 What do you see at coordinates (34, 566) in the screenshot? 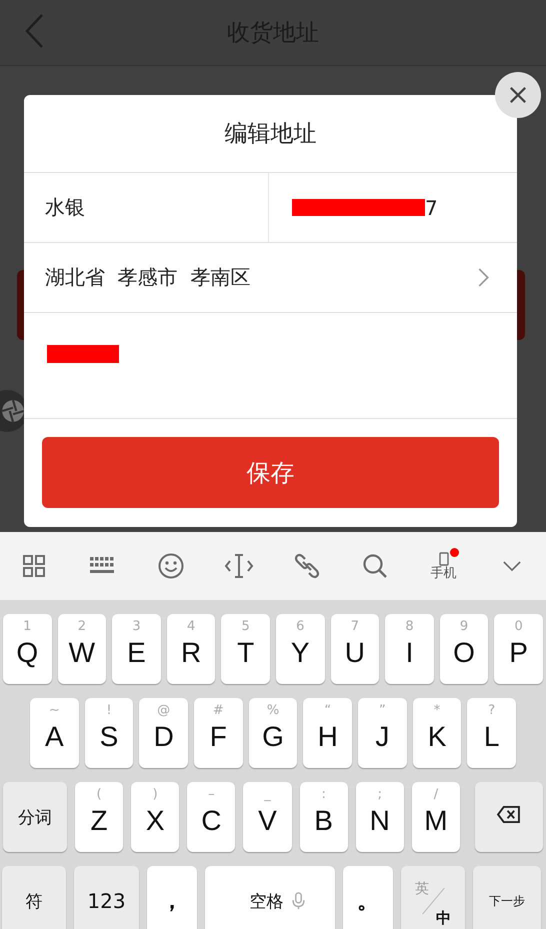
I see `grid-icon` at bounding box center [34, 566].